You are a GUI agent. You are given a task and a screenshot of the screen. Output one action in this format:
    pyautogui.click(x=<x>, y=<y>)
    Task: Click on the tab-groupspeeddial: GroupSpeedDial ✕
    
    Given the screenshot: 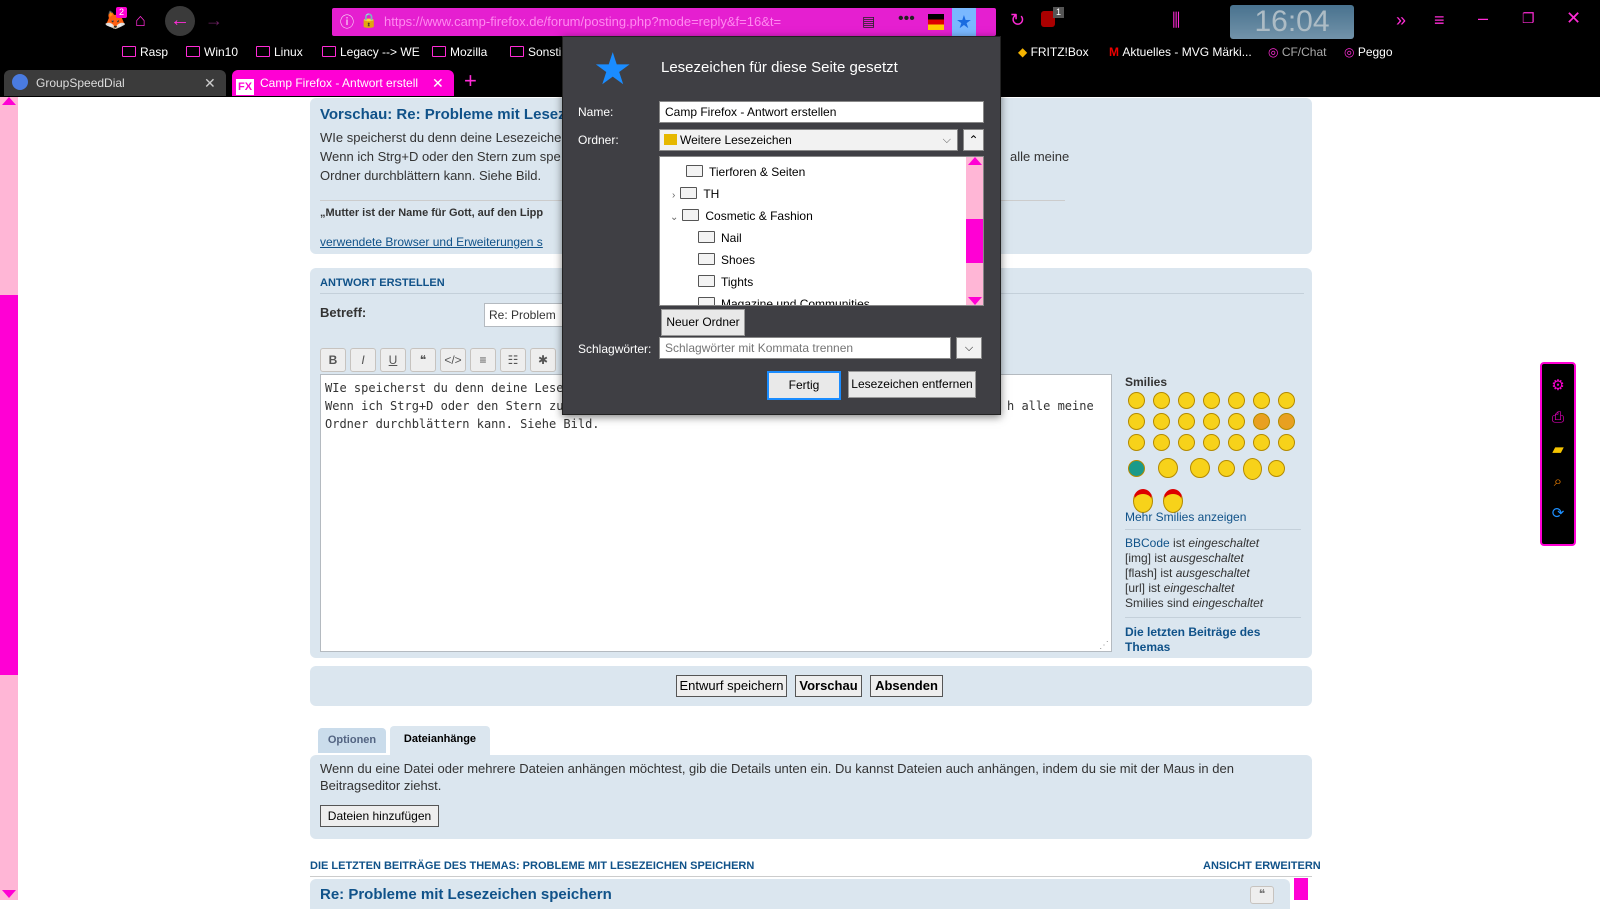 What is the action you would take?
    pyautogui.click(x=115, y=83)
    